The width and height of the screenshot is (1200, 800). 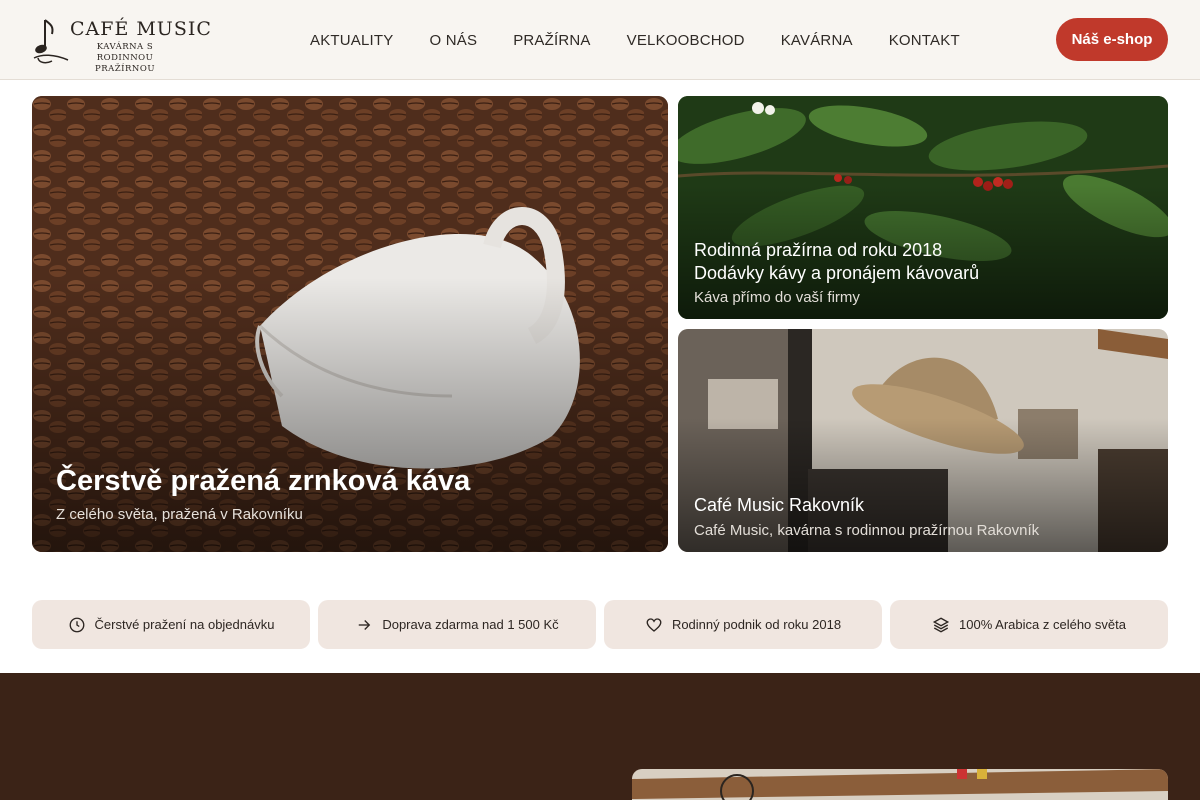 I want to click on roastery-title-line1: Rodinná pražírna od roku 2018, so click(x=818, y=250).